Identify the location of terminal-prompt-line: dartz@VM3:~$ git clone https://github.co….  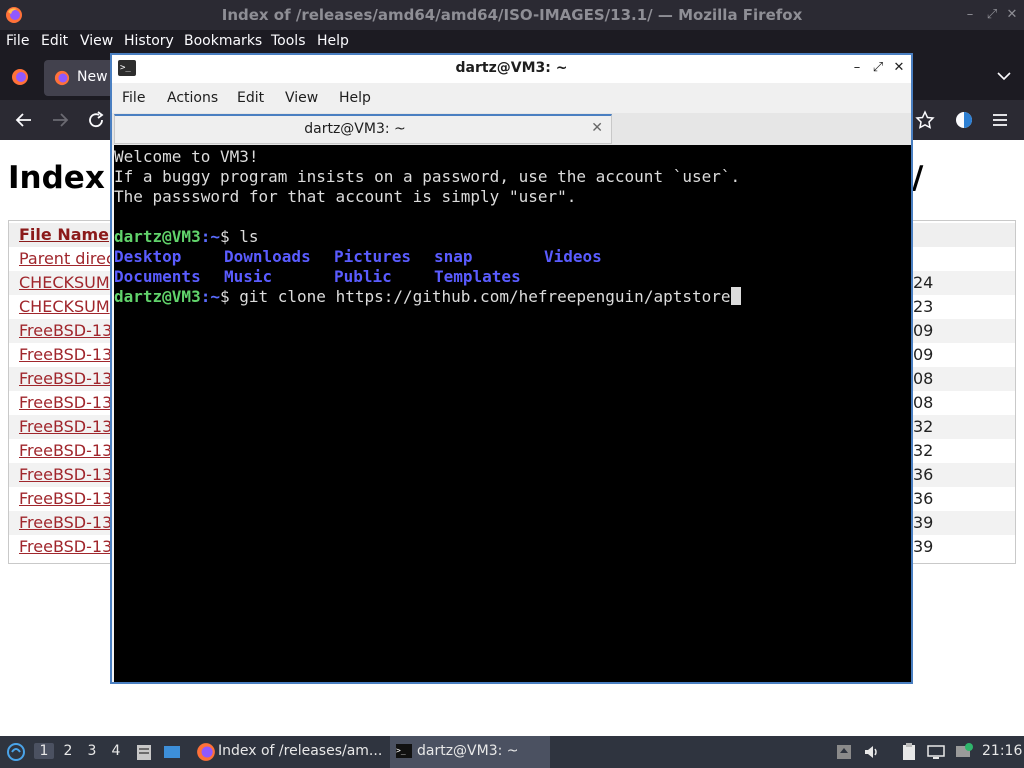
(512, 297).